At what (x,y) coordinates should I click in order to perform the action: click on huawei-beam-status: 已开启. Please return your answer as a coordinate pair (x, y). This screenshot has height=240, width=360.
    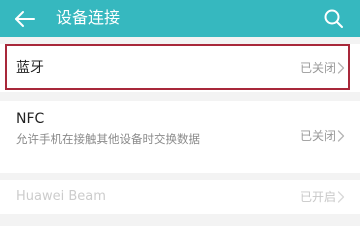
    Looking at the image, I should click on (317, 197).